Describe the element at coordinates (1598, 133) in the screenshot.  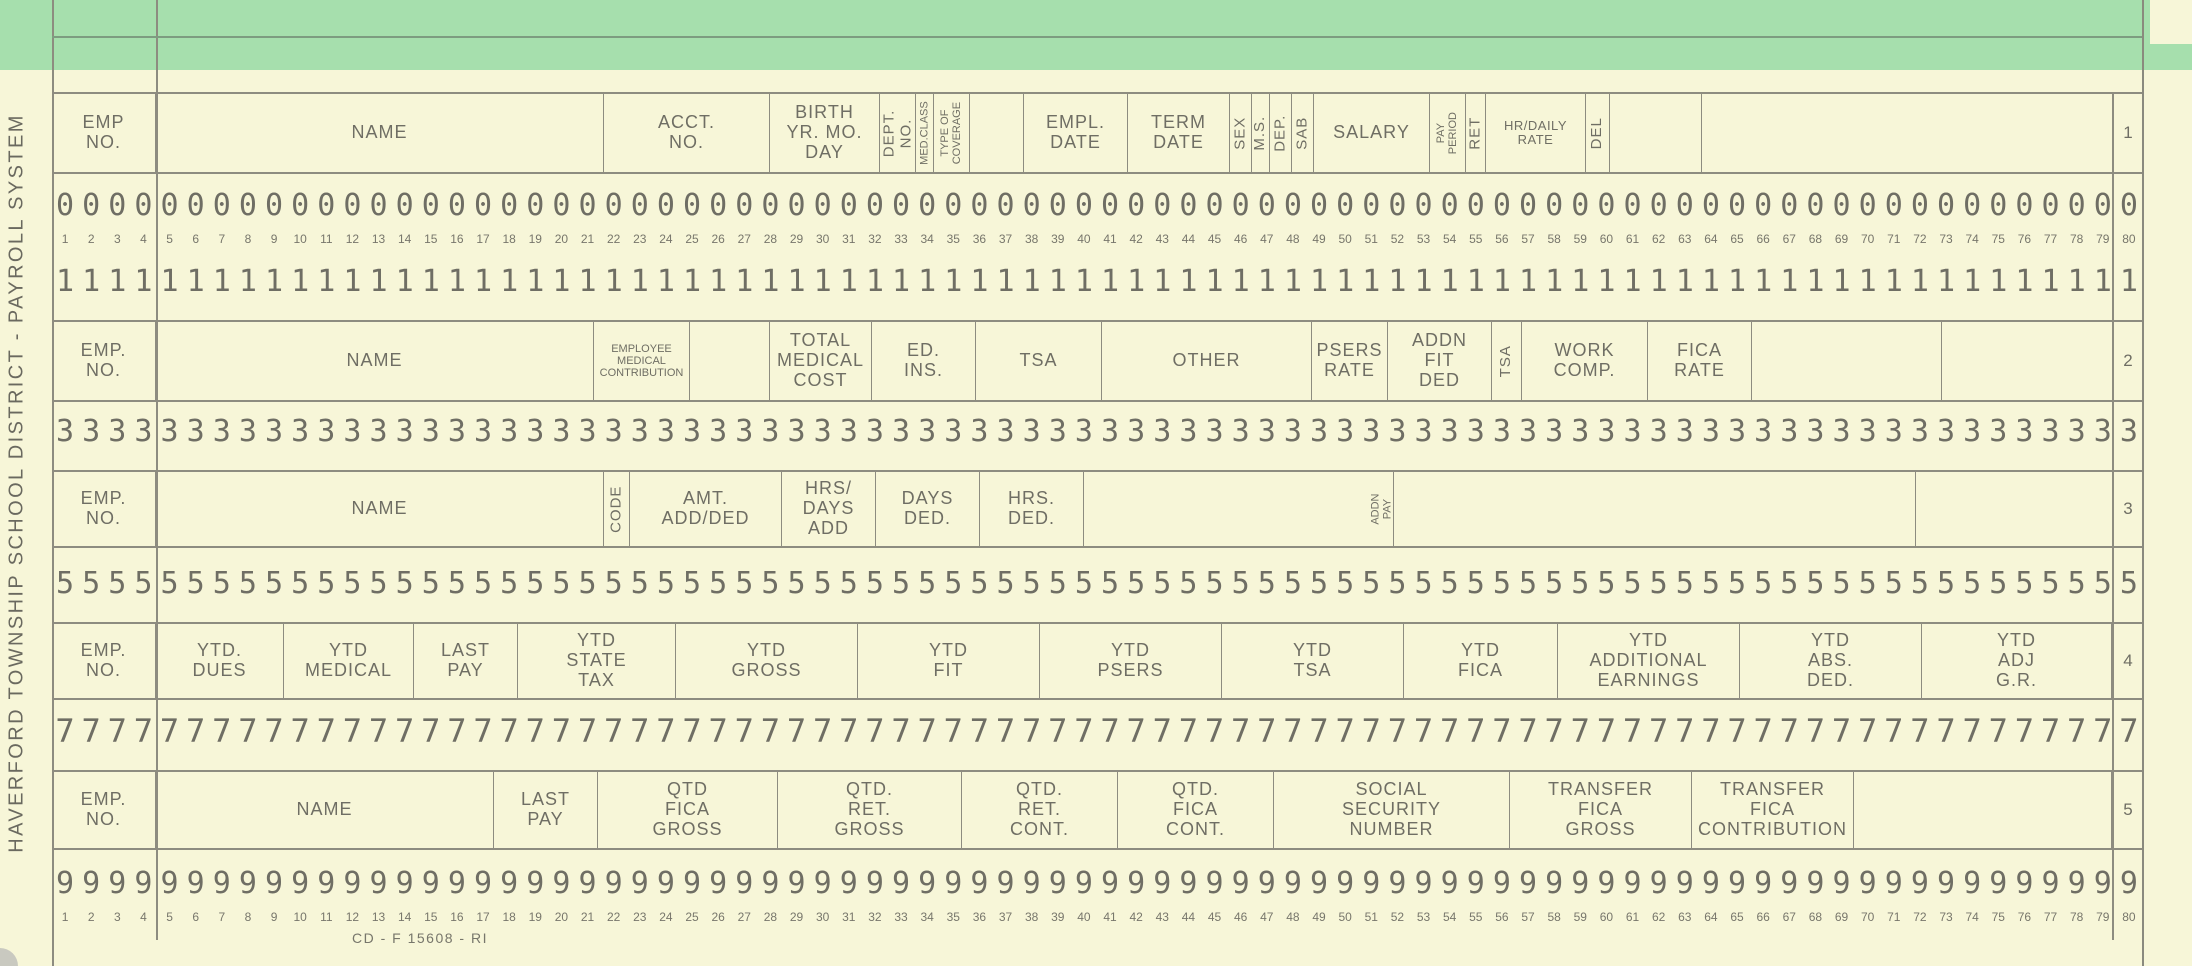
I see `header-cell: DEL` at that location.